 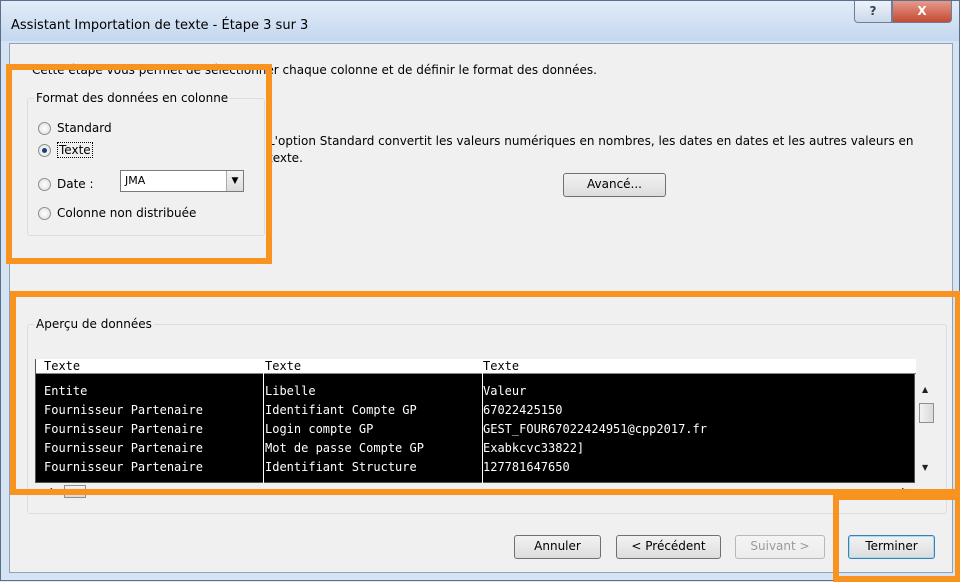 I want to click on close-button: X, so click(x=922, y=12).